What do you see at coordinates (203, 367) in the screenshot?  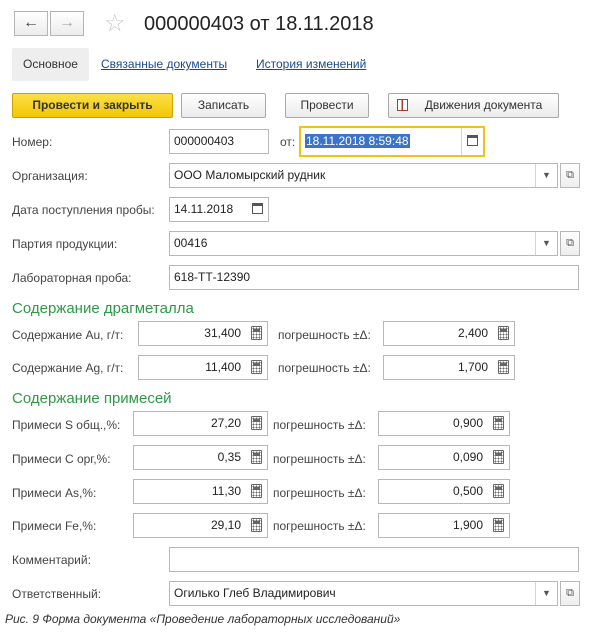 I see `ag-field: 11,400` at bounding box center [203, 367].